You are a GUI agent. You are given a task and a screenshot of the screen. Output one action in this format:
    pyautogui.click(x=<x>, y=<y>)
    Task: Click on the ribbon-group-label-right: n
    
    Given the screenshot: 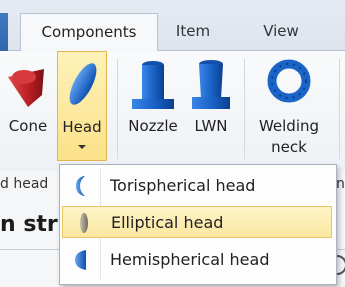 What is the action you would take?
    pyautogui.click(x=340, y=184)
    